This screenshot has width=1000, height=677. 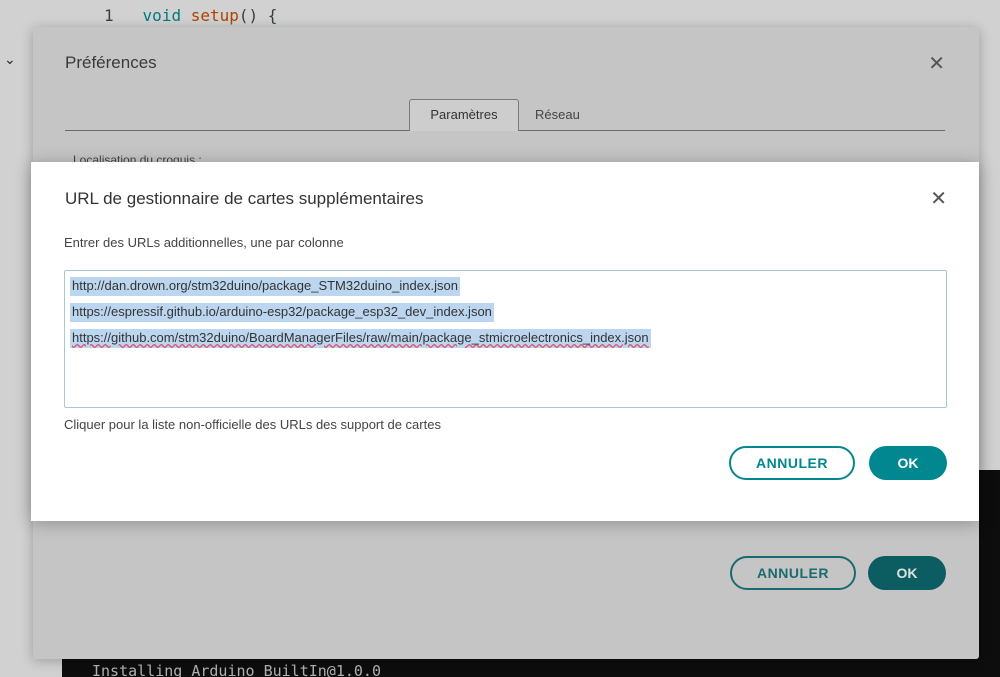 I want to click on preferences-ok-button: OK, so click(x=907, y=573).